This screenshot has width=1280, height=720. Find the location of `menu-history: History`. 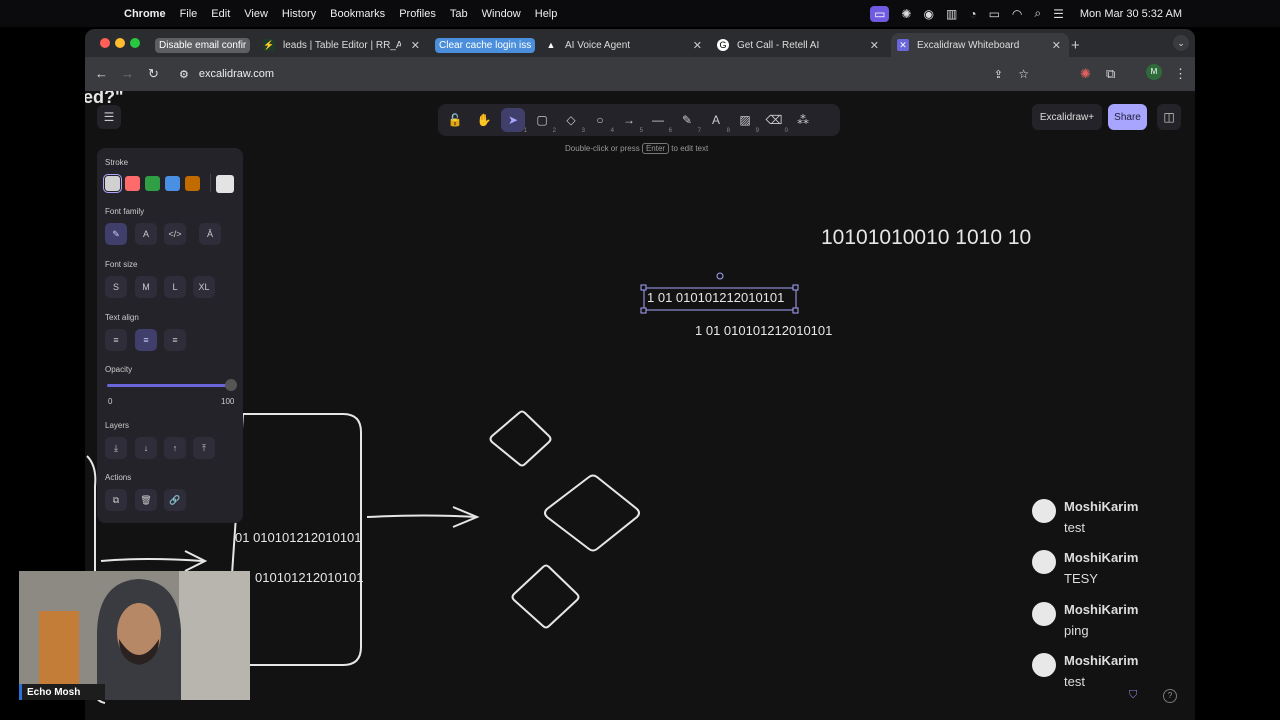

menu-history: History is located at coordinates (299, 14).